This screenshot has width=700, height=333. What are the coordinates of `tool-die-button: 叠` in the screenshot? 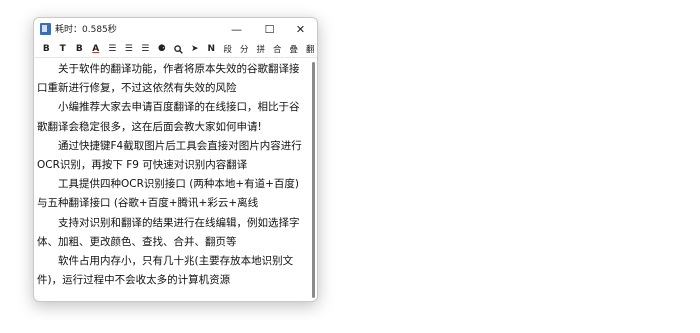 It's located at (294, 49).